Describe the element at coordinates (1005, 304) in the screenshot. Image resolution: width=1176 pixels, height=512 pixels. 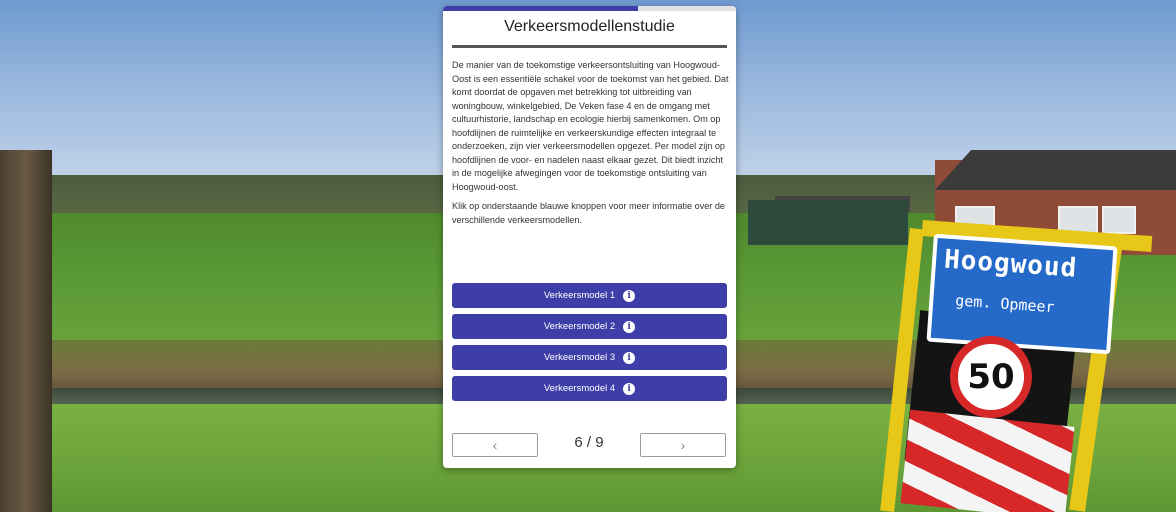
I see `town-sign-municipality: gem. Opmeer` at that location.